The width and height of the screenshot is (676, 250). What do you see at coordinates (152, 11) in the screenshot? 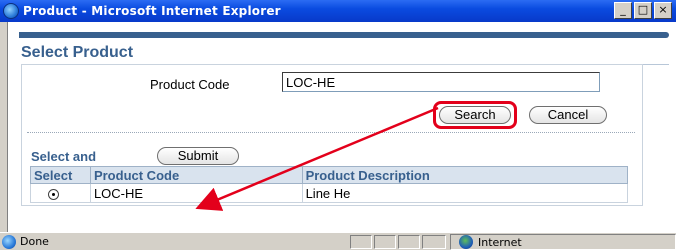
I see `window-title: Product - Microsoft Internet Explorer` at bounding box center [152, 11].